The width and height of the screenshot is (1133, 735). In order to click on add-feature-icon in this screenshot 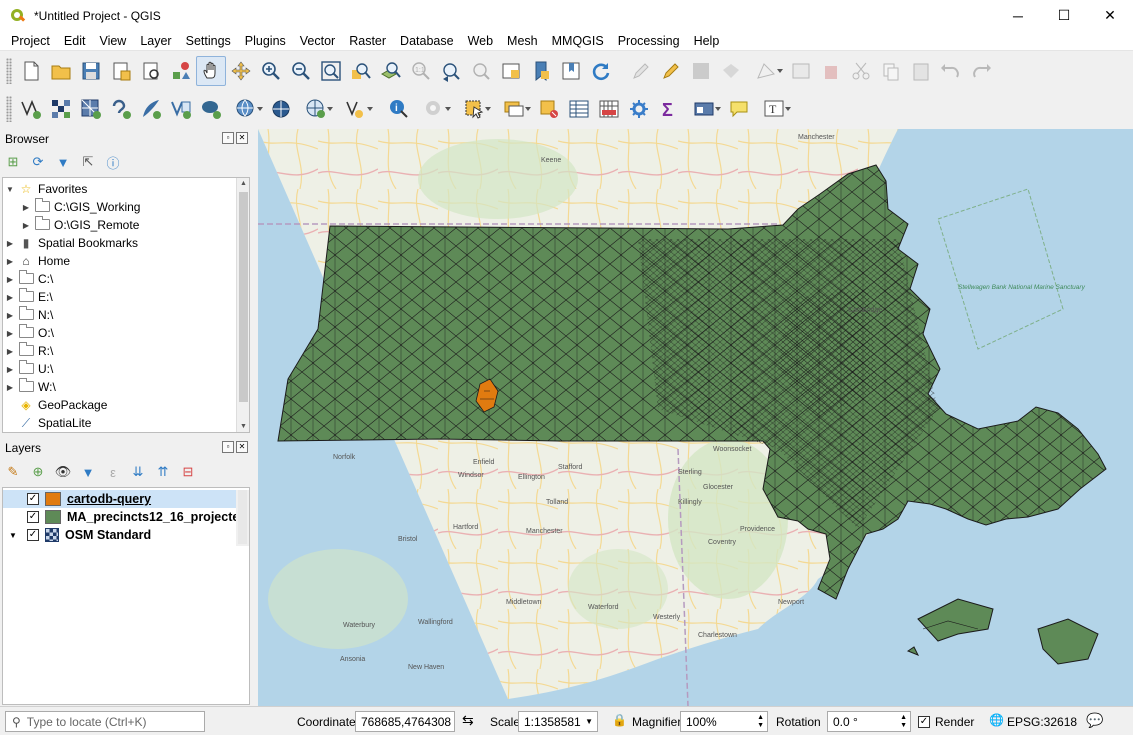, I will do `click(731, 71)`.